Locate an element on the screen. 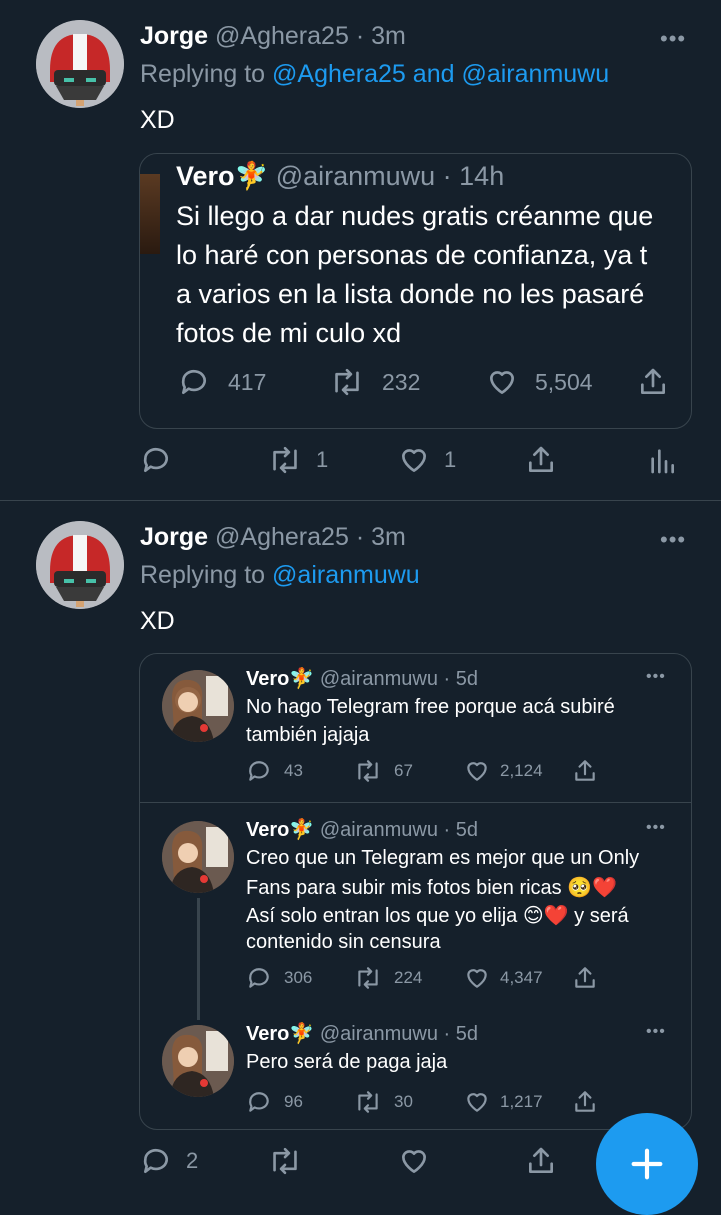 This screenshot has width=721, height=1215. tweet-header: Jorge @Aghera25 · 3m is located at coordinates (273, 36).